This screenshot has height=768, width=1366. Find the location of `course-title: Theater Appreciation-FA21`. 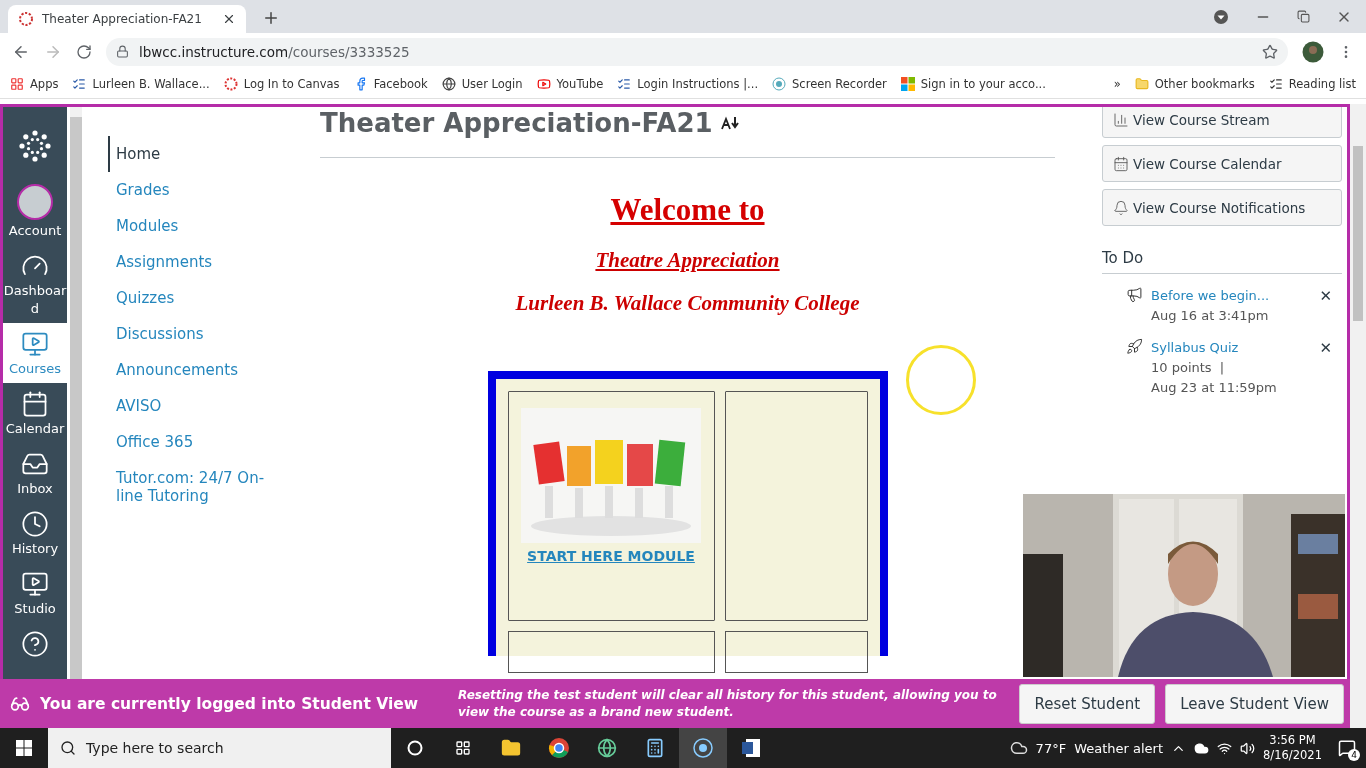

course-title: Theater Appreciation-FA21 is located at coordinates (516, 123).